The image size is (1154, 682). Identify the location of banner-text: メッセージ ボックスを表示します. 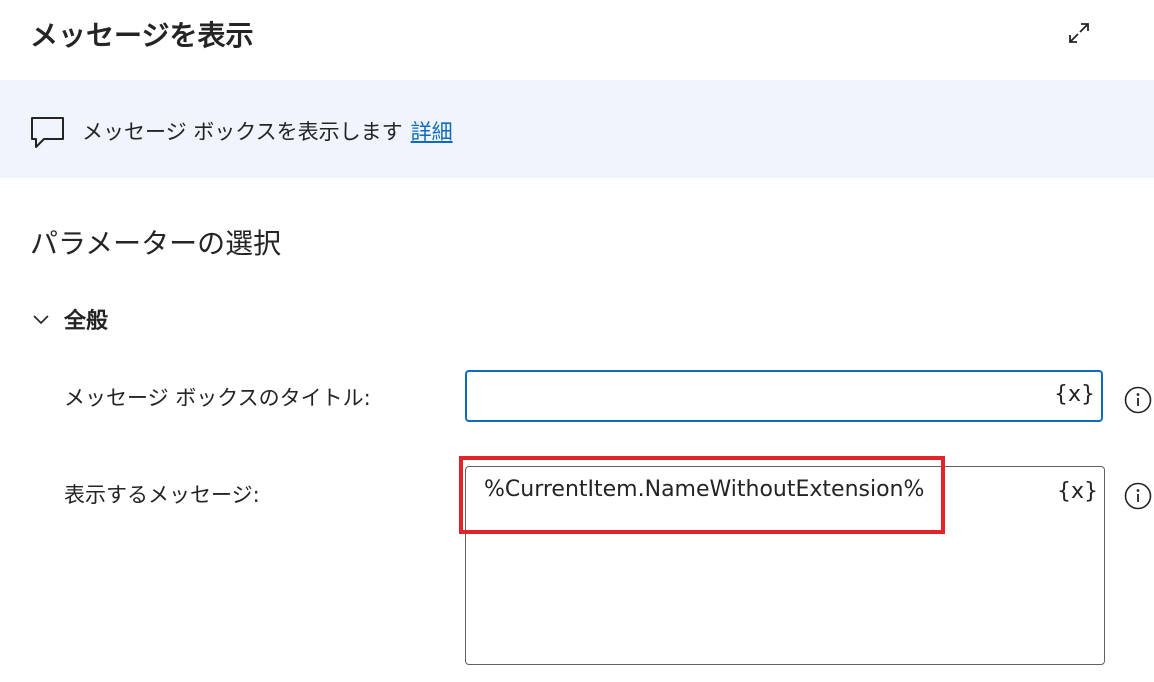
(242, 132).